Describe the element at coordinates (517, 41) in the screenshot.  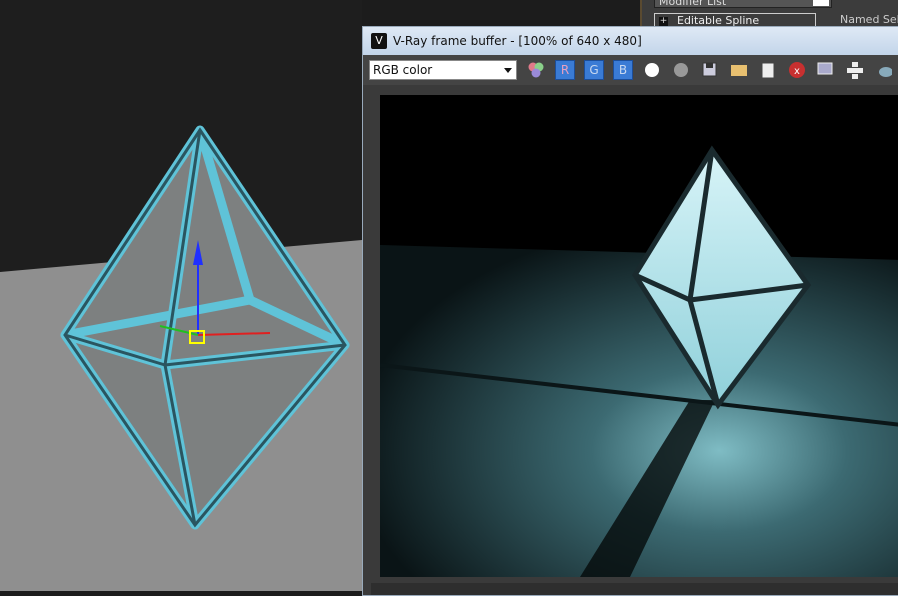
I see `window-title: V-Ray frame buffer - [100% of 640 x 480]` at that location.